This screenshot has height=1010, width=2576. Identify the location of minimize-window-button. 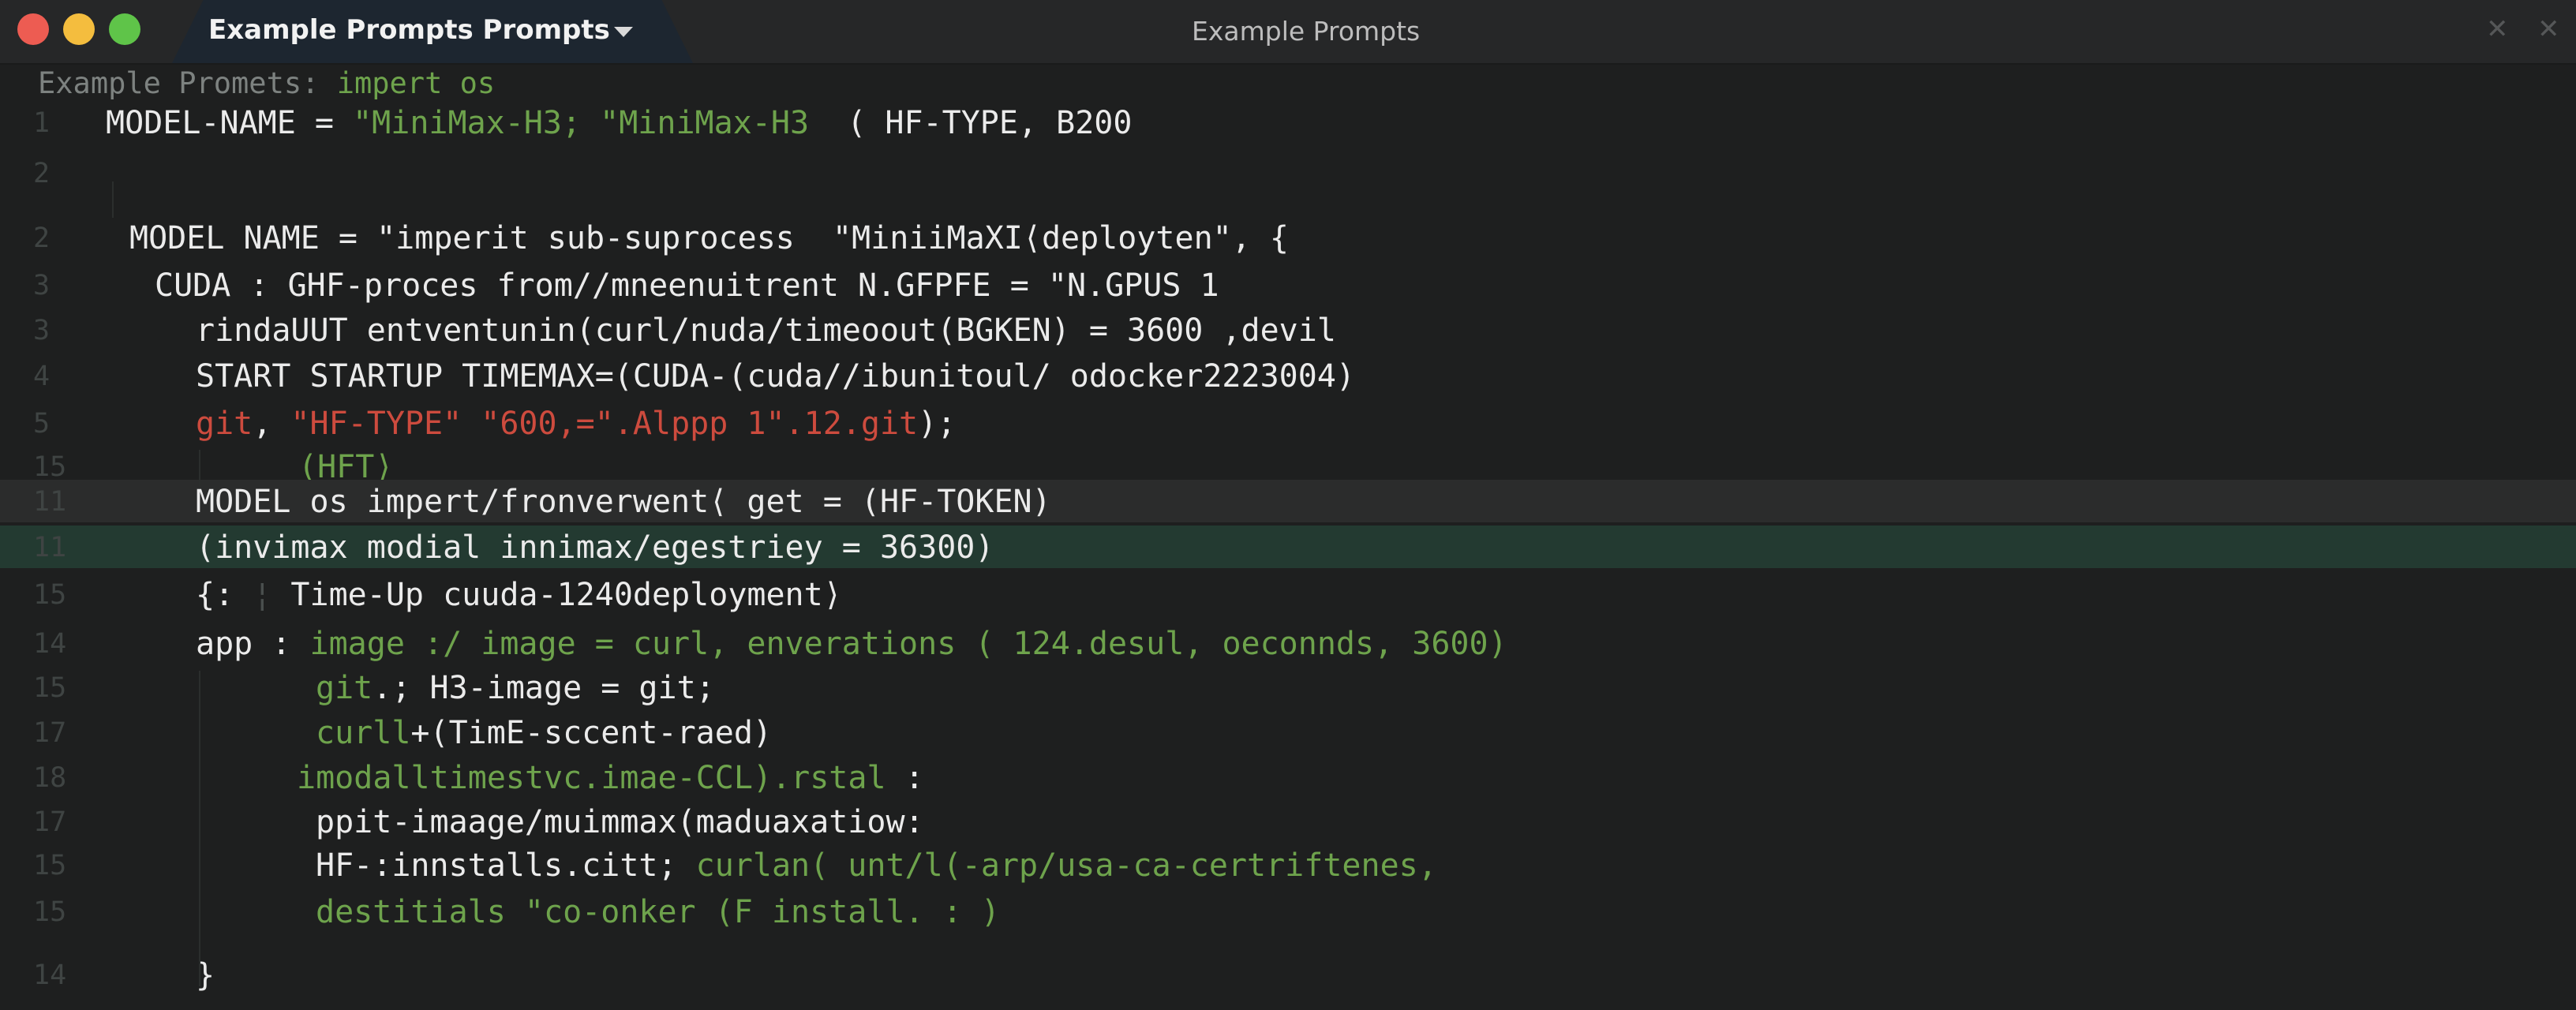
(79, 29).